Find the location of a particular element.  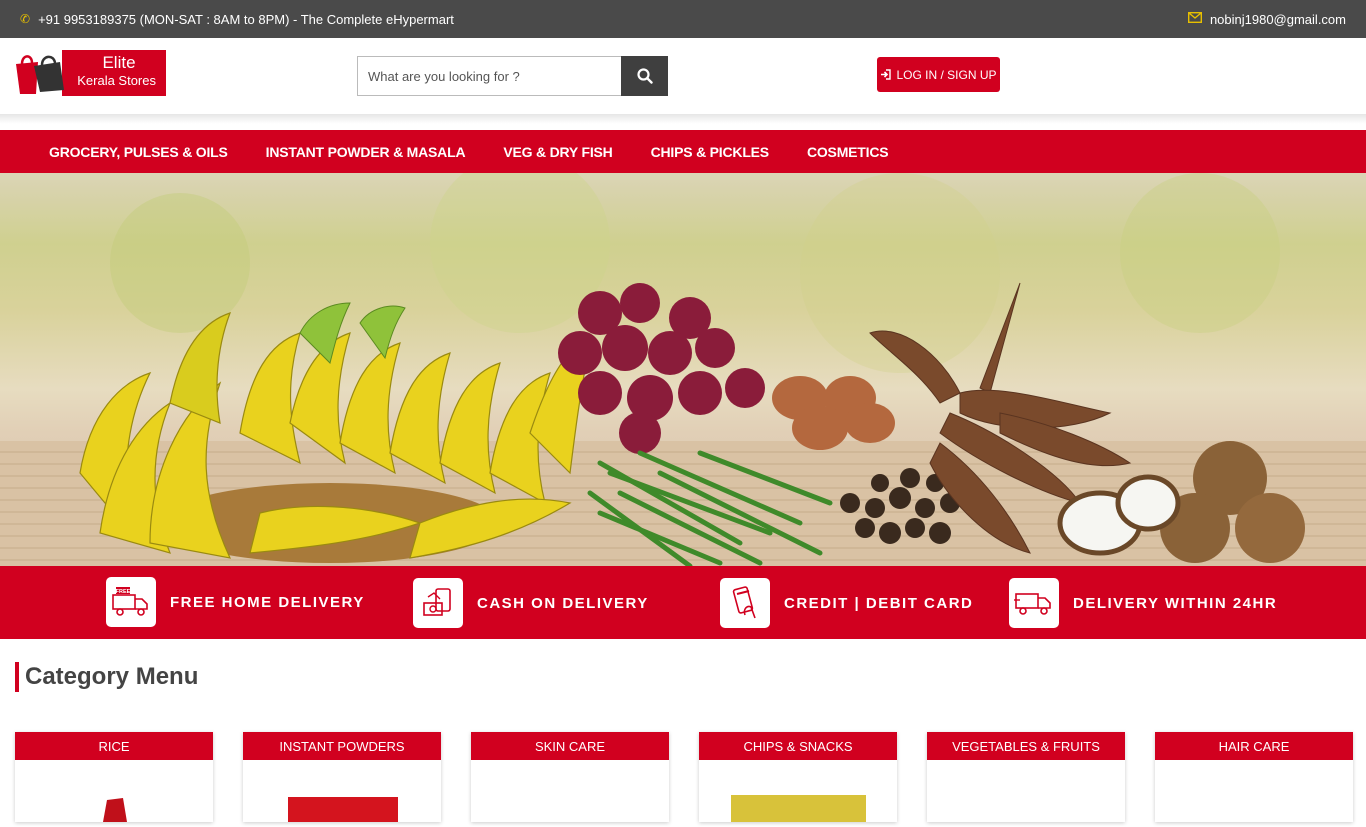

nav-item-instant-powder: INSTANT POWDER & MASALA is located at coordinates (366, 152).